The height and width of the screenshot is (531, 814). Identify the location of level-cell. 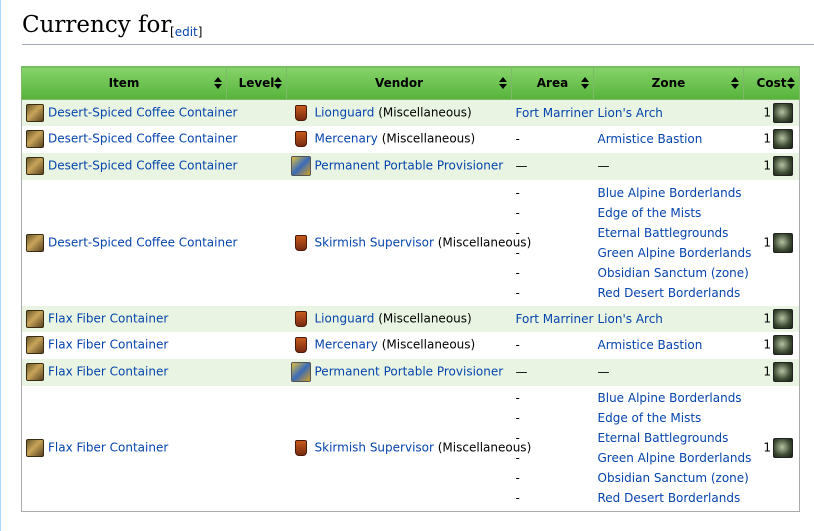
(256, 372).